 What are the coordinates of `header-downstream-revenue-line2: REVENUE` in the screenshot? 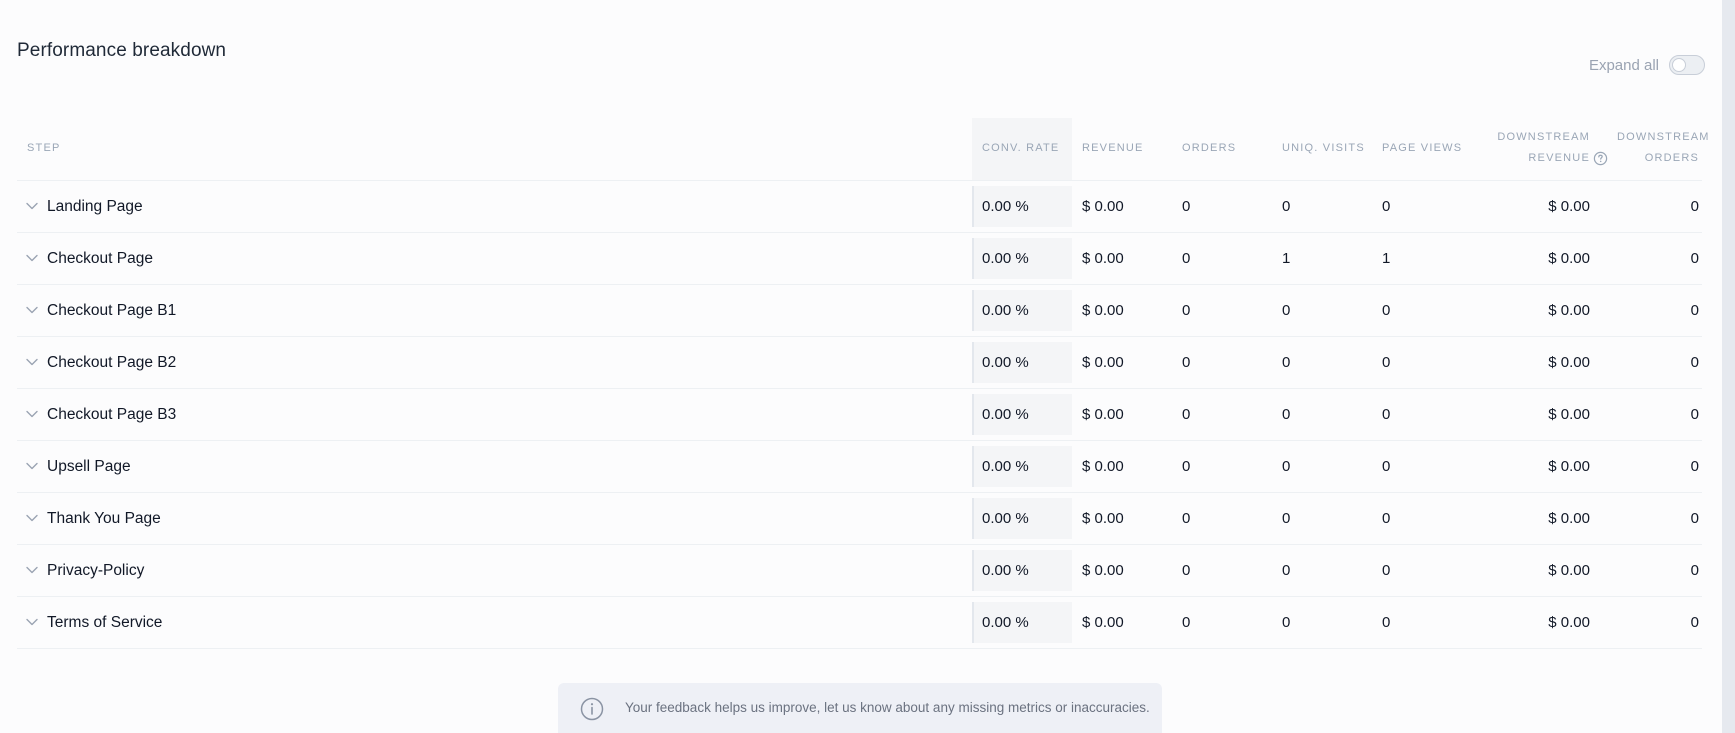 It's located at (1559, 158).